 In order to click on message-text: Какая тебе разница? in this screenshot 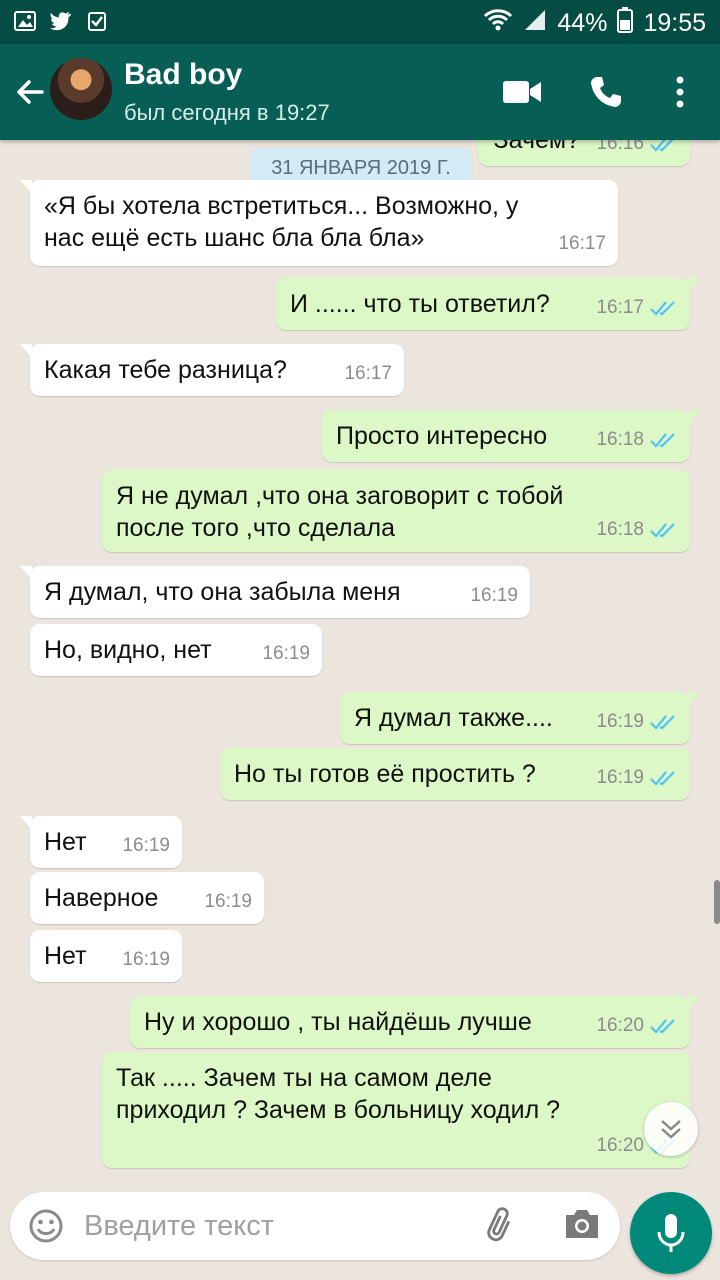, I will do `click(165, 370)`.